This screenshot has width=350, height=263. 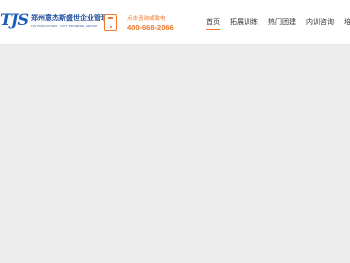 I want to click on company-name-en: TJS EDUCATION · OUT TRAINING GROUP, so click(x=64, y=26).